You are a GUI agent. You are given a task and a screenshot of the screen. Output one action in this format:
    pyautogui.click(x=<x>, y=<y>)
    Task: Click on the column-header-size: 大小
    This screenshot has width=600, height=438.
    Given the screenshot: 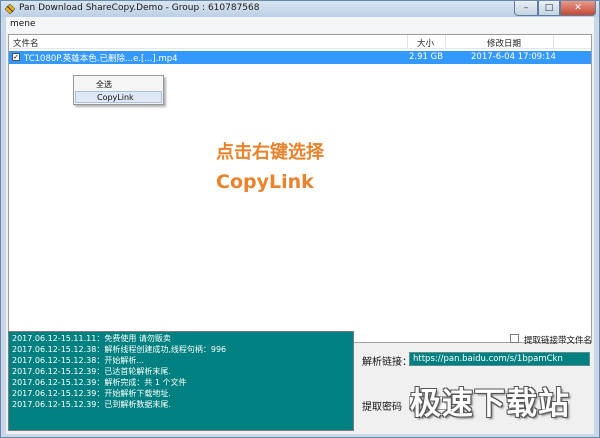 What is the action you would take?
    pyautogui.click(x=425, y=43)
    